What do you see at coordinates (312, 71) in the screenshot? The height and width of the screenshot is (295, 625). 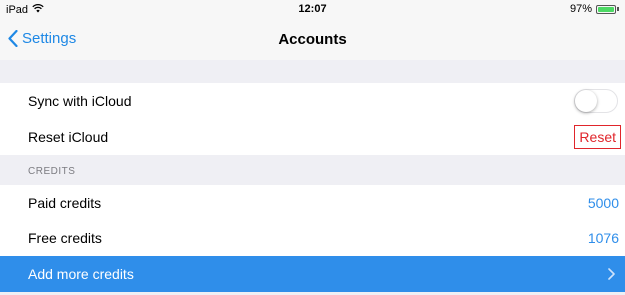 I see `group-spacer` at bounding box center [312, 71].